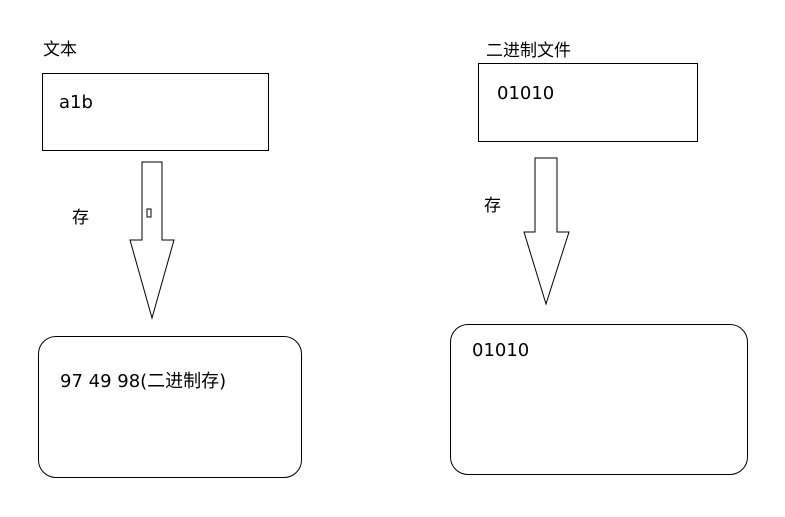 The width and height of the screenshot is (785, 517). I want to click on left-result-text: 97 49 98(二进制存), so click(143, 381).